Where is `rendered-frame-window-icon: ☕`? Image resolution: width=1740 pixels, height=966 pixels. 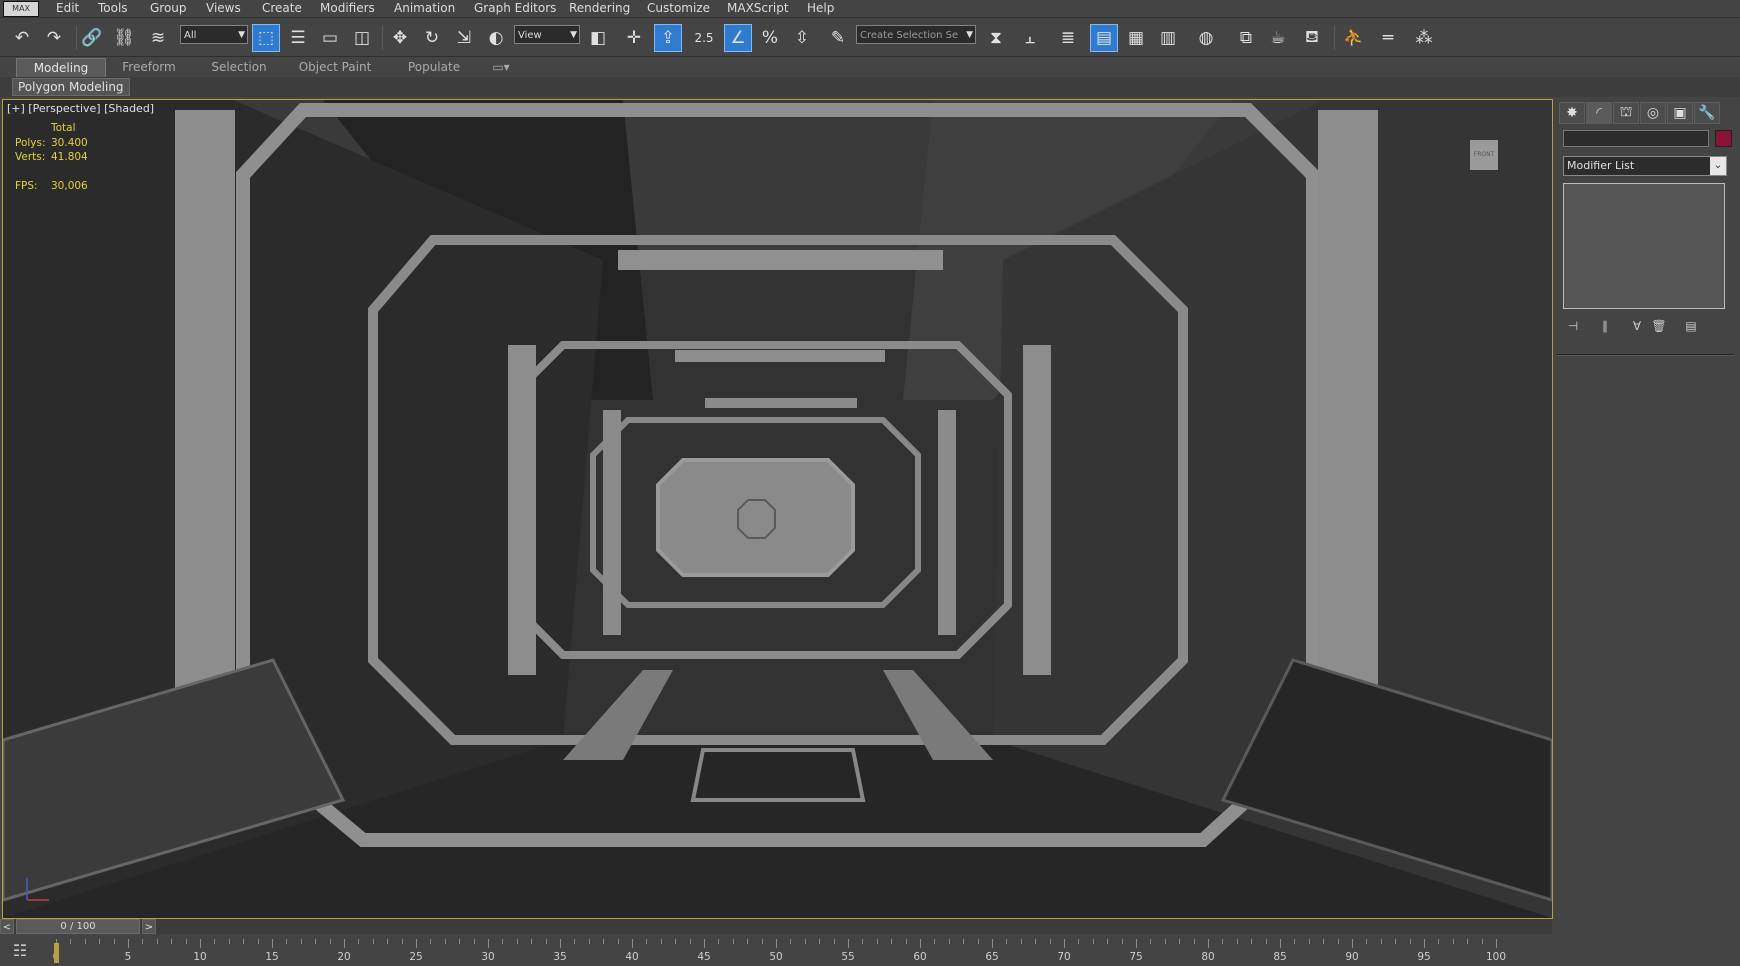
rendered-frame-window-icon: ☕ is located at coordinates (1278, 38).